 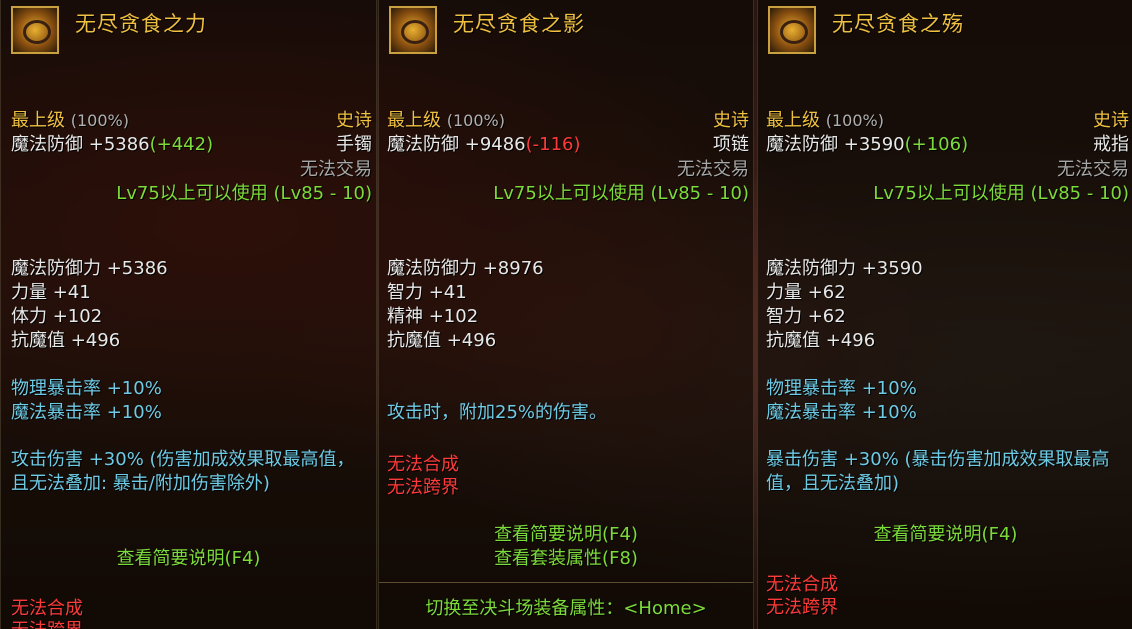 I want to click on slot-label: 项链, so click(x=731, y=144).